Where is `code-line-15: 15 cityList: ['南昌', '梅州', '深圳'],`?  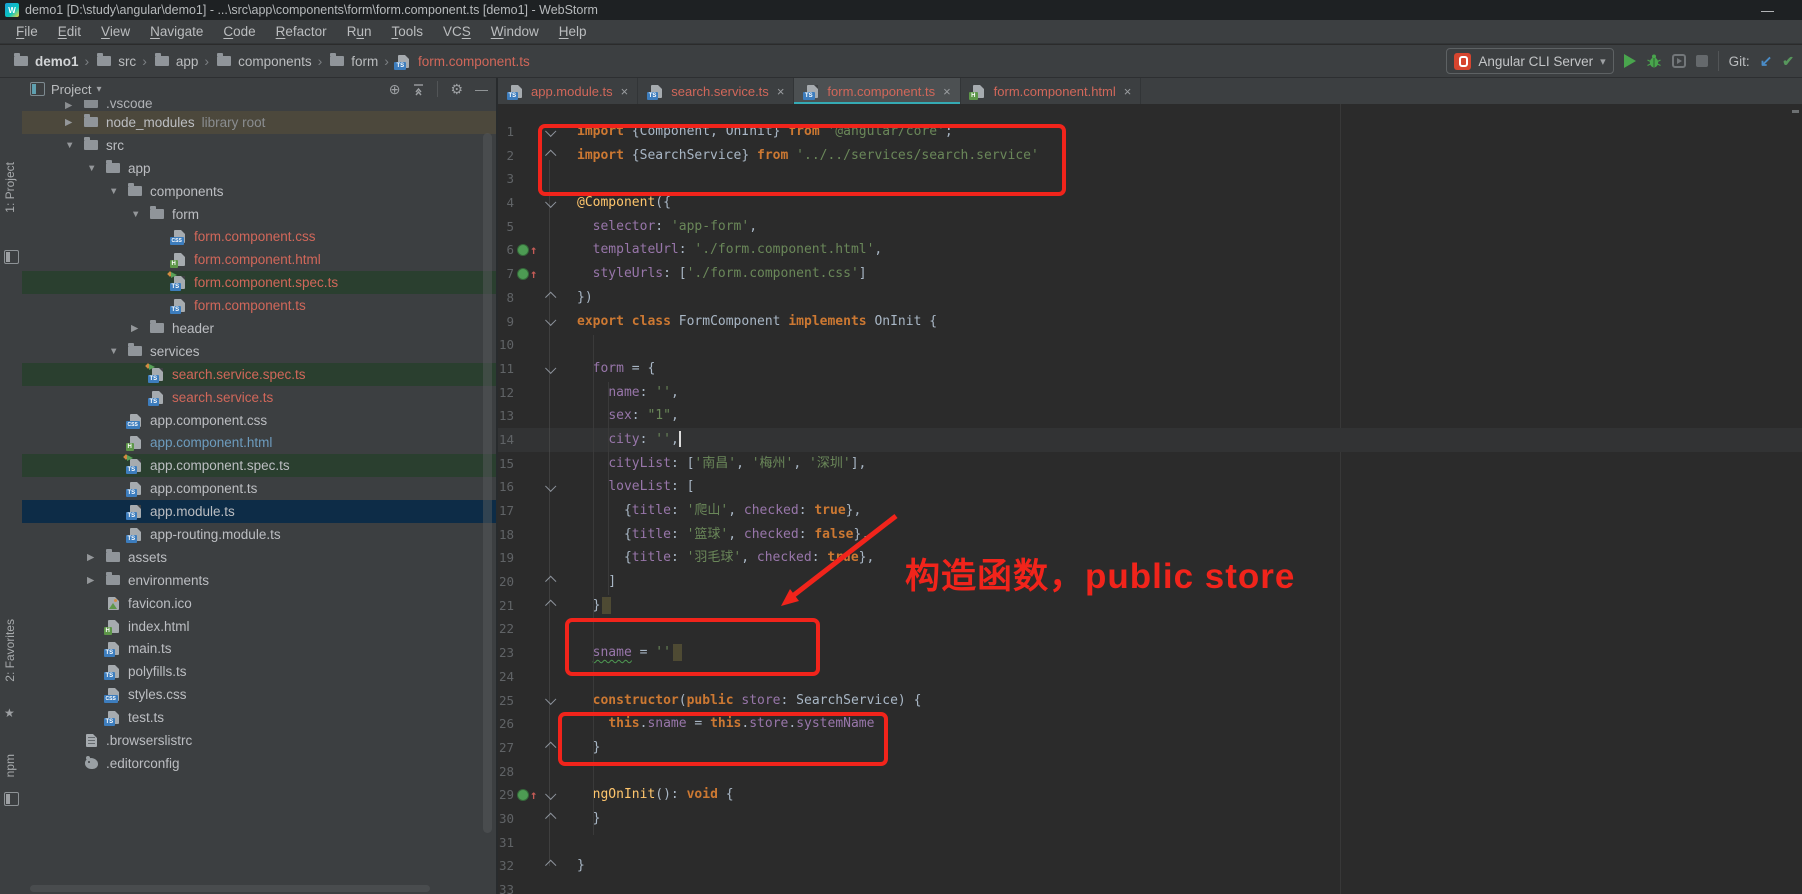 code-line-15: 15 cityList: ['南昌', '梅州', '深圳'], is located at coordinates (1150, 464).